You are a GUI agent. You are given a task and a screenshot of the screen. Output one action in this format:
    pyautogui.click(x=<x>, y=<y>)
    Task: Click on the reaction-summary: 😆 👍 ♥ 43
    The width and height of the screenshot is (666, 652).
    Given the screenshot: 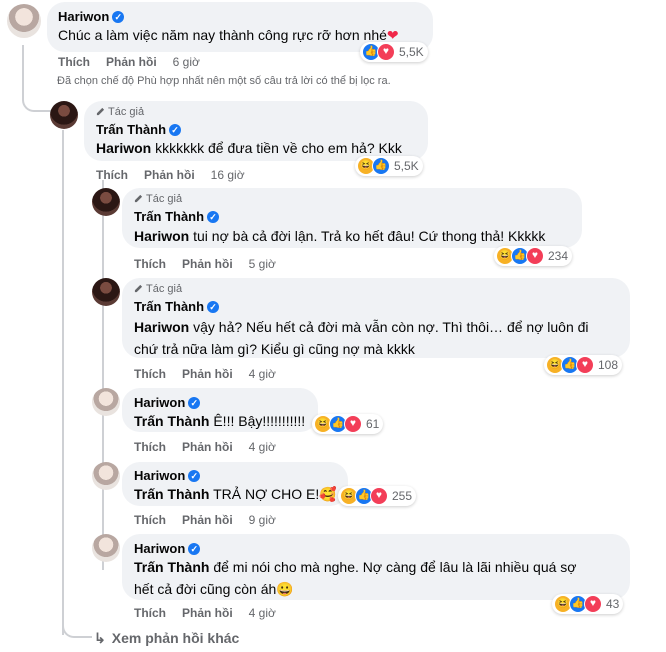 What is the action you would take?
    pyautogui.click(x=588, y=604)
    